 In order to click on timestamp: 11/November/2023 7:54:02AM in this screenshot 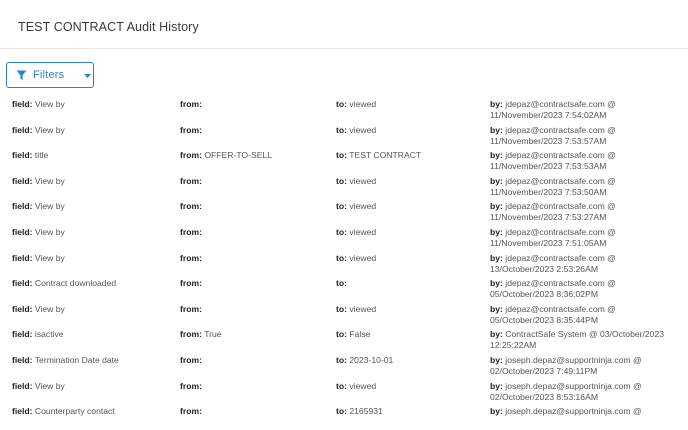, I will do `click(548, 115)`.